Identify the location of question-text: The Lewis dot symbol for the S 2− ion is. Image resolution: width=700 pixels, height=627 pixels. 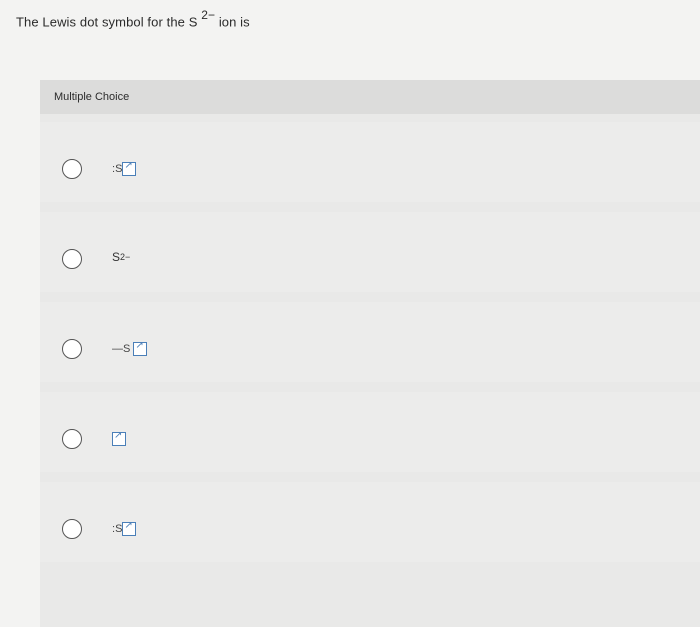
(133, 19).